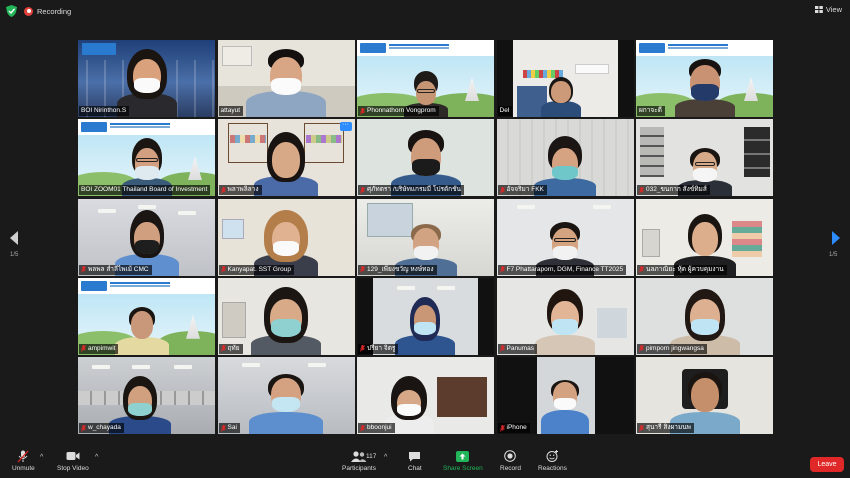 This screenshot has width=850, height=478. What do you see at coordinates (415, 468) in the screenshot?
I see `chat-label: Chat` at bounding box center [415, 468].